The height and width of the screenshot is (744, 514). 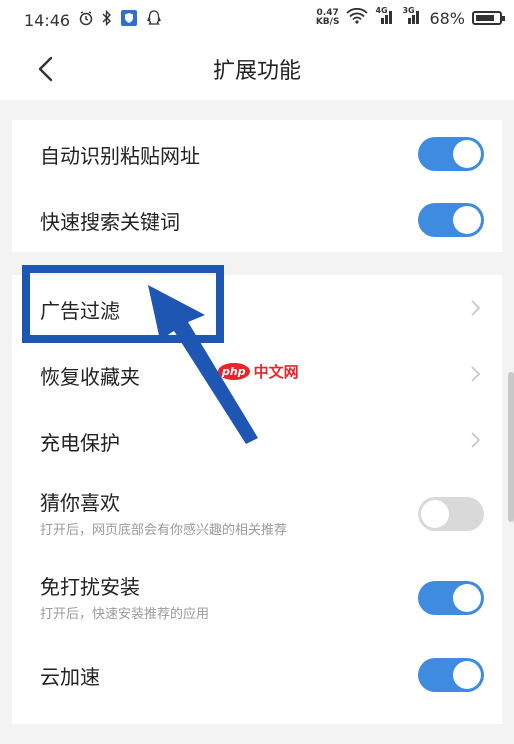 I want to click on annotation-highlight-box, so click(x=123, y=304).